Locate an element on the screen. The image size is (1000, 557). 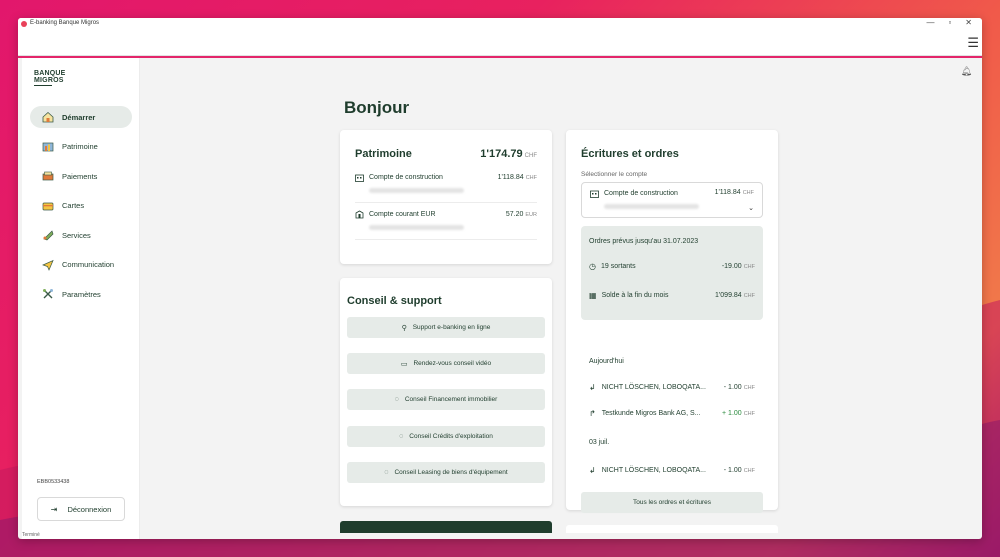
account-row-construction: Compte de construction 1'118.84 CHF is located at coordinates (446, 188).